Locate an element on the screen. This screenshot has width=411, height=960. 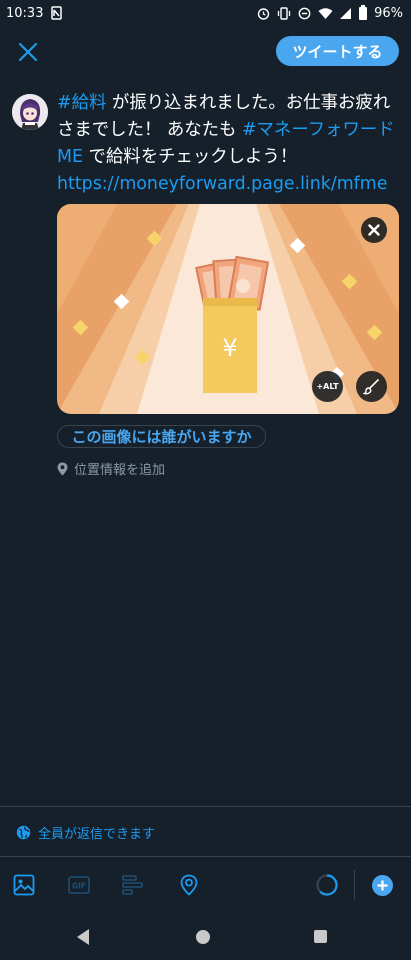
add-thread-button is located at coordinates (382, 885).